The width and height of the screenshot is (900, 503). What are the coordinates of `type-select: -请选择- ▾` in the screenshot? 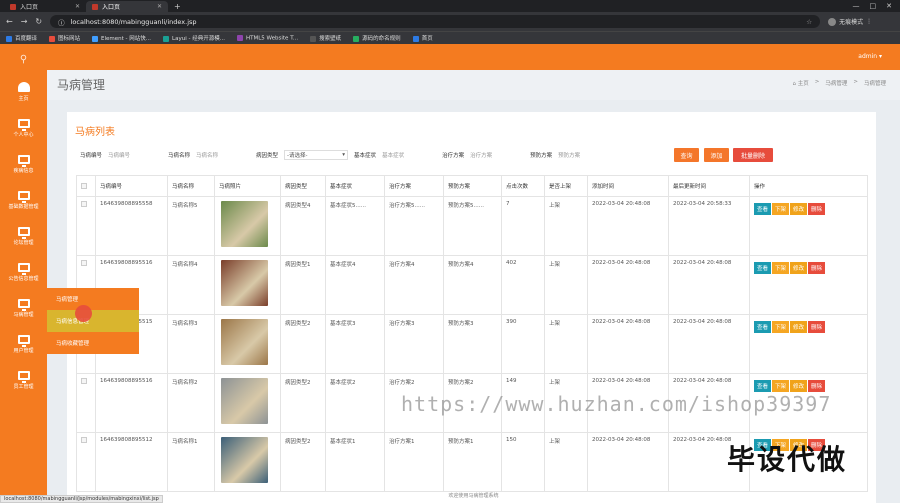 It's located at (316, 155).